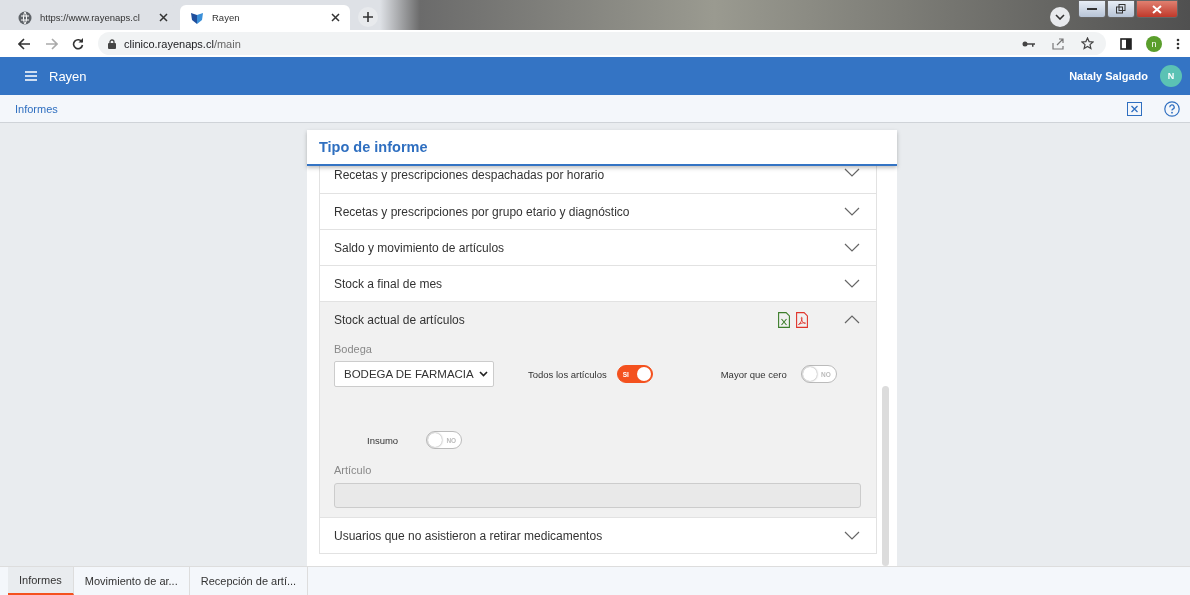  Describe the element at coordinates (1178, 43) in the screenshot. I see `menu-icon` at that location.